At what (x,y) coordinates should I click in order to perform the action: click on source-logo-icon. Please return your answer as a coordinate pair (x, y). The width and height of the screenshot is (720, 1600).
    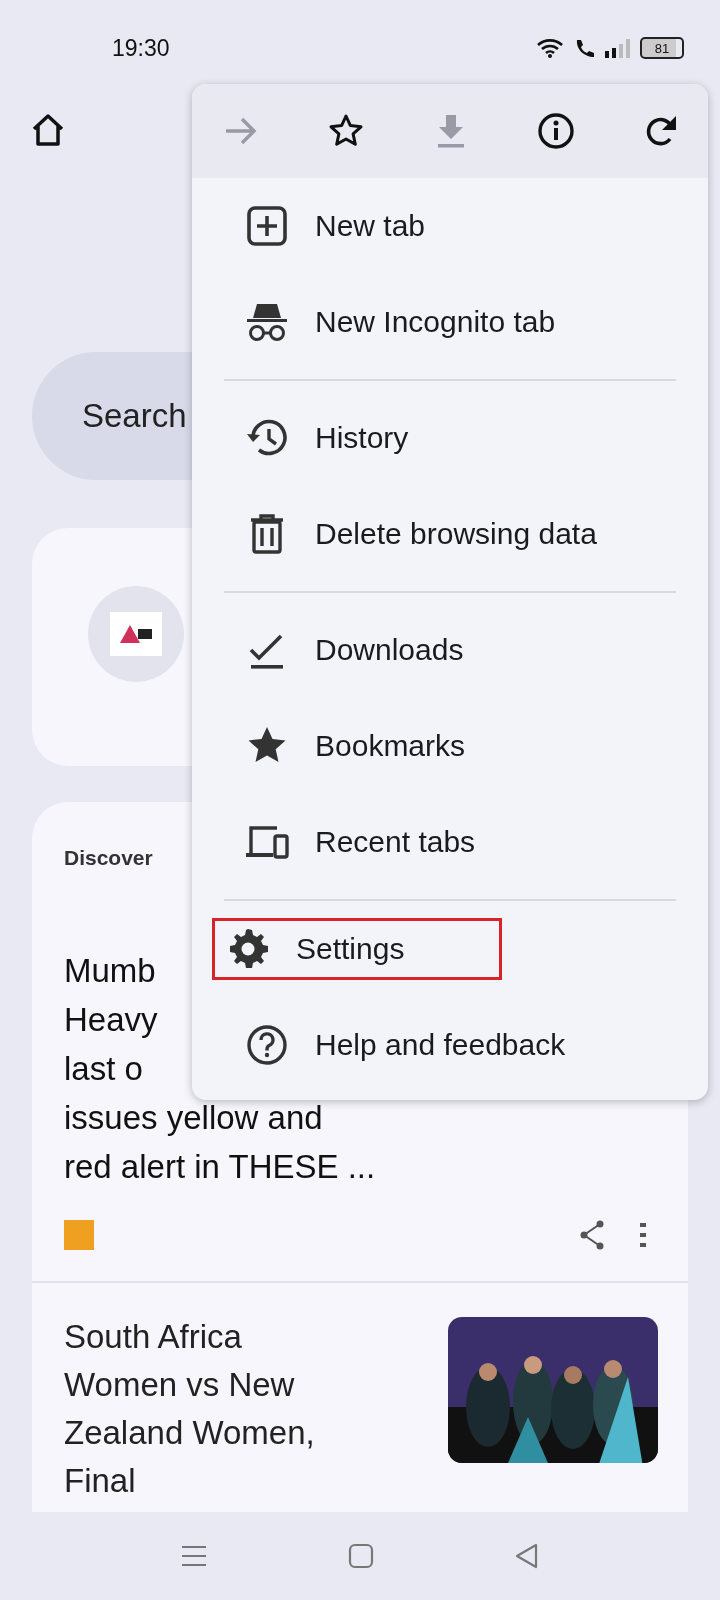
    Looking at the image, I should click on (79, 1235).